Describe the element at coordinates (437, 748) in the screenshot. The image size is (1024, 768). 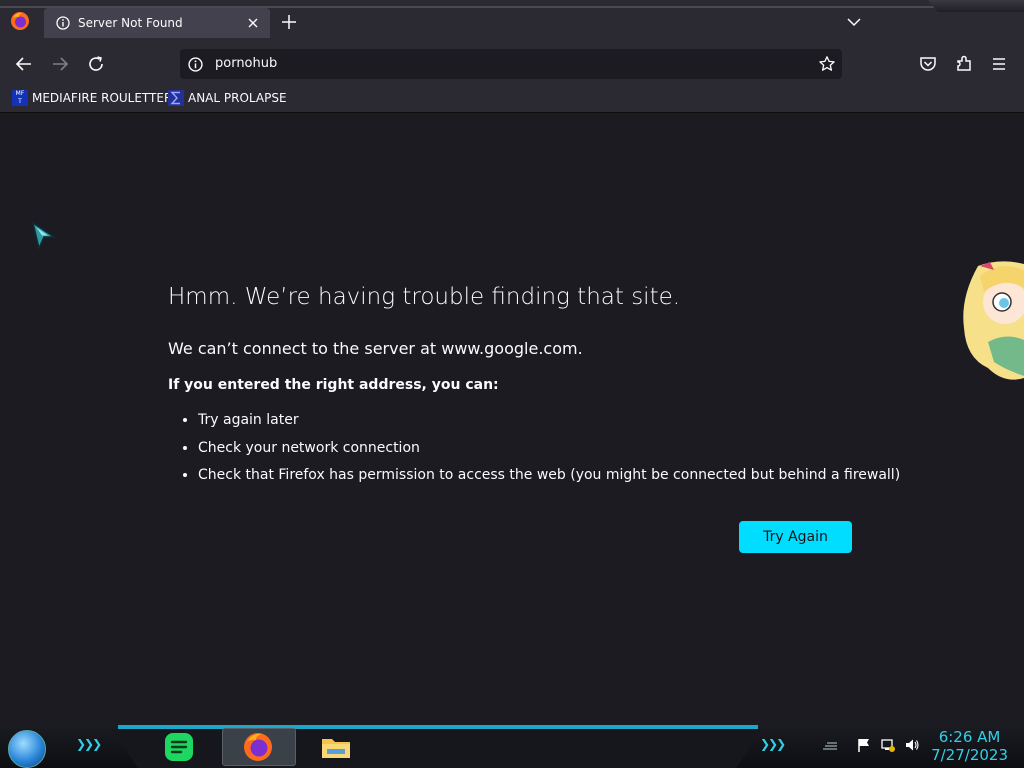
I see `taskbar-bevel` at that location.